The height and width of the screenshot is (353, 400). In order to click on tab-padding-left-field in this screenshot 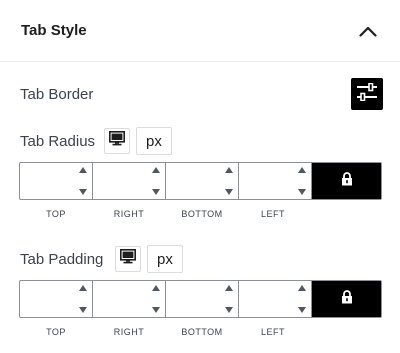, I will do `click(275, 299)`.